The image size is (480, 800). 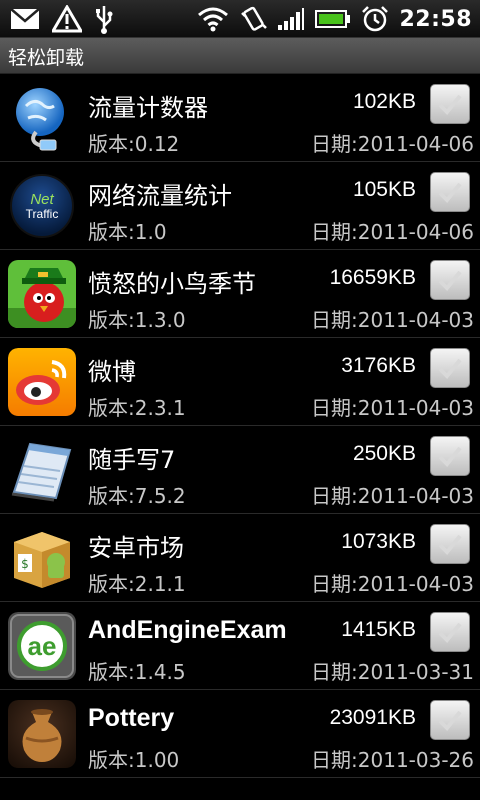 I want to click on list-item: Pottery 23091KB 版本:1.00 日期:2011-03-26, so click(x=240, y=734).